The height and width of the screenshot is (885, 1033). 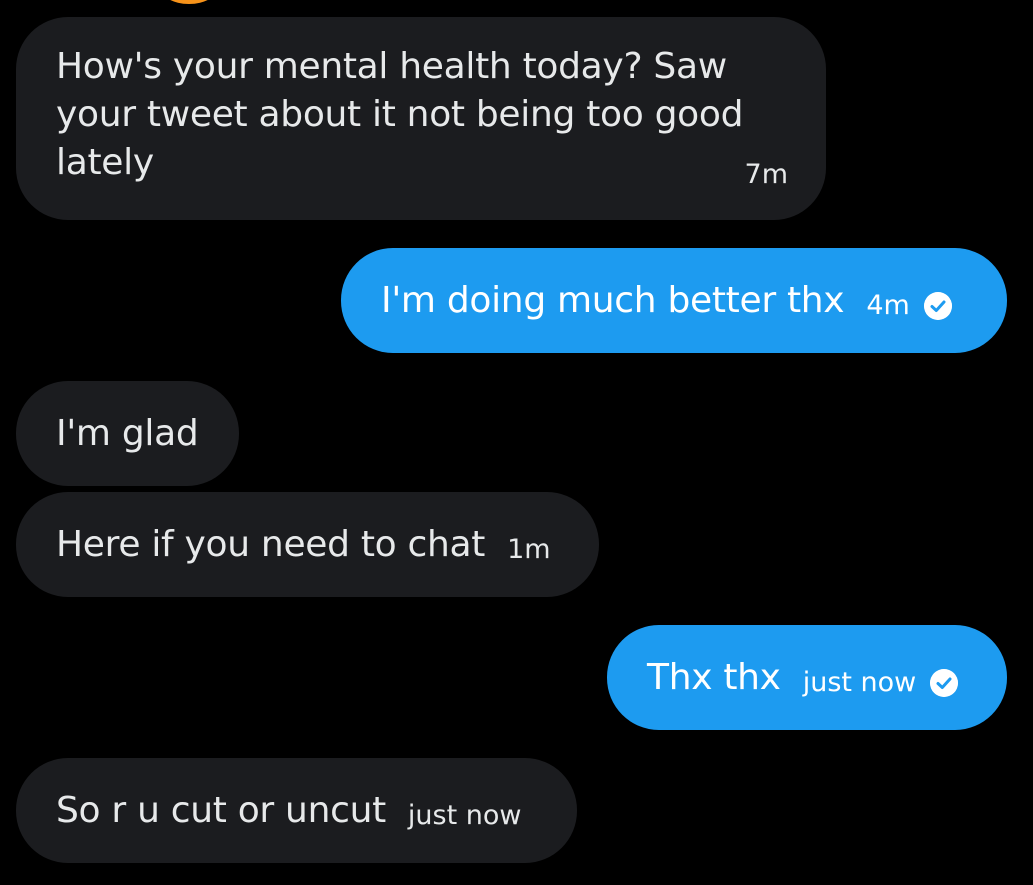 What do you see at coordinates (529, 549) in the screenshot?
I see `message-timestamp: 1m` at bounding box center [529, 549].